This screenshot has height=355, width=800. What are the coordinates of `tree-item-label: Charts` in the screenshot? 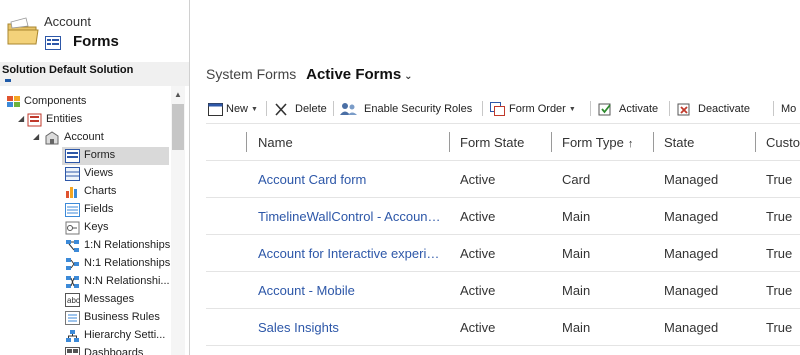 It's located at (100, 191).